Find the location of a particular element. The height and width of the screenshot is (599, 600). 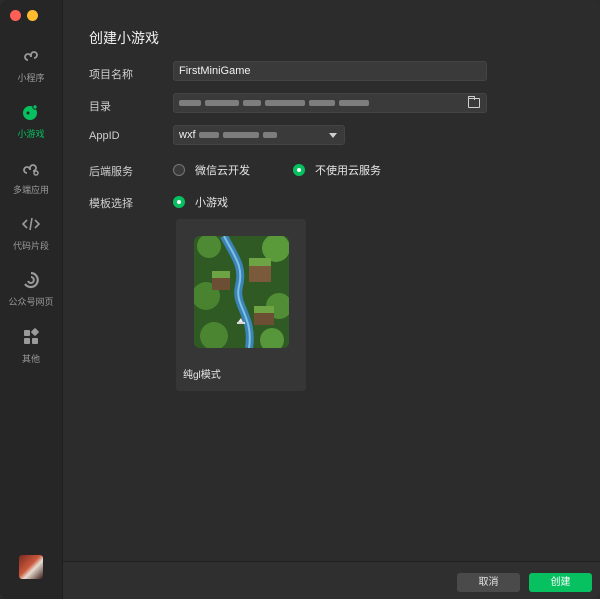

radio-label: 微信云开发 is located at coordinates (222, 171).